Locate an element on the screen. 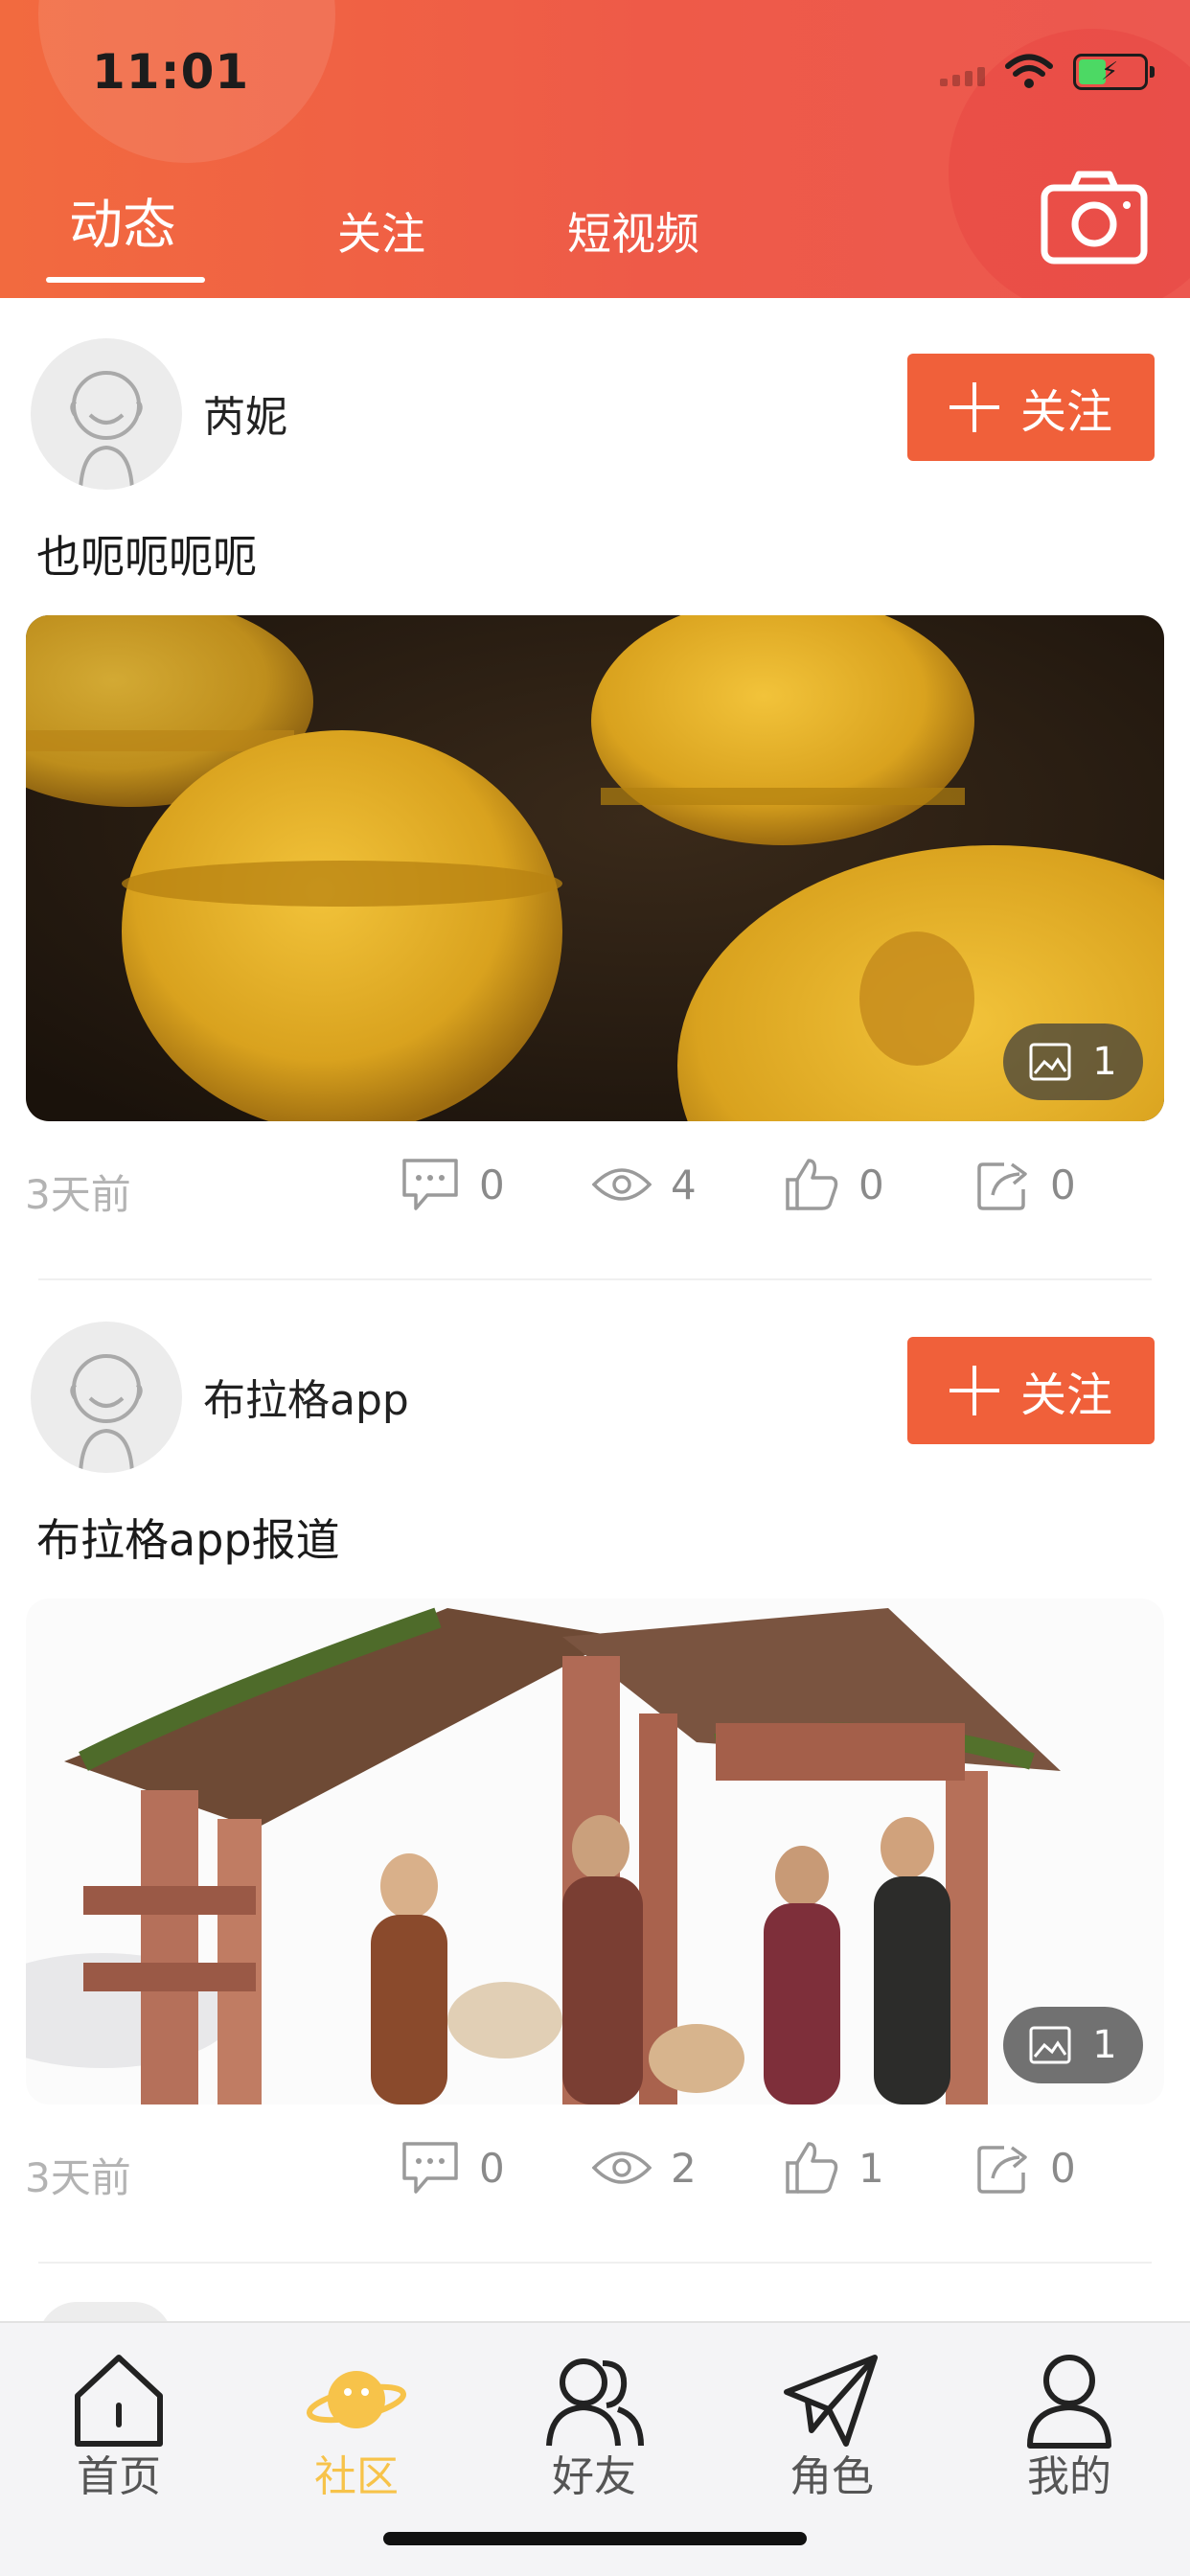 The width and height of the screenshot is (1190, 2576). post-text: 布拉格app报道 is located at coordinates (188, 1540).